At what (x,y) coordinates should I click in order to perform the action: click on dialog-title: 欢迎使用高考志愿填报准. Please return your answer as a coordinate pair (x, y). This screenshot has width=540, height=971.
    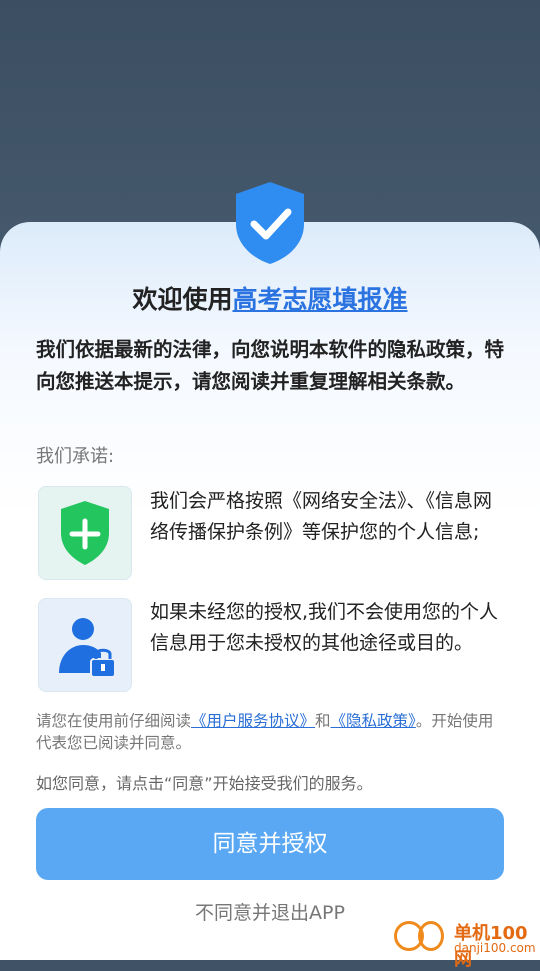
    Looking at the image, I should click on (270, 298).